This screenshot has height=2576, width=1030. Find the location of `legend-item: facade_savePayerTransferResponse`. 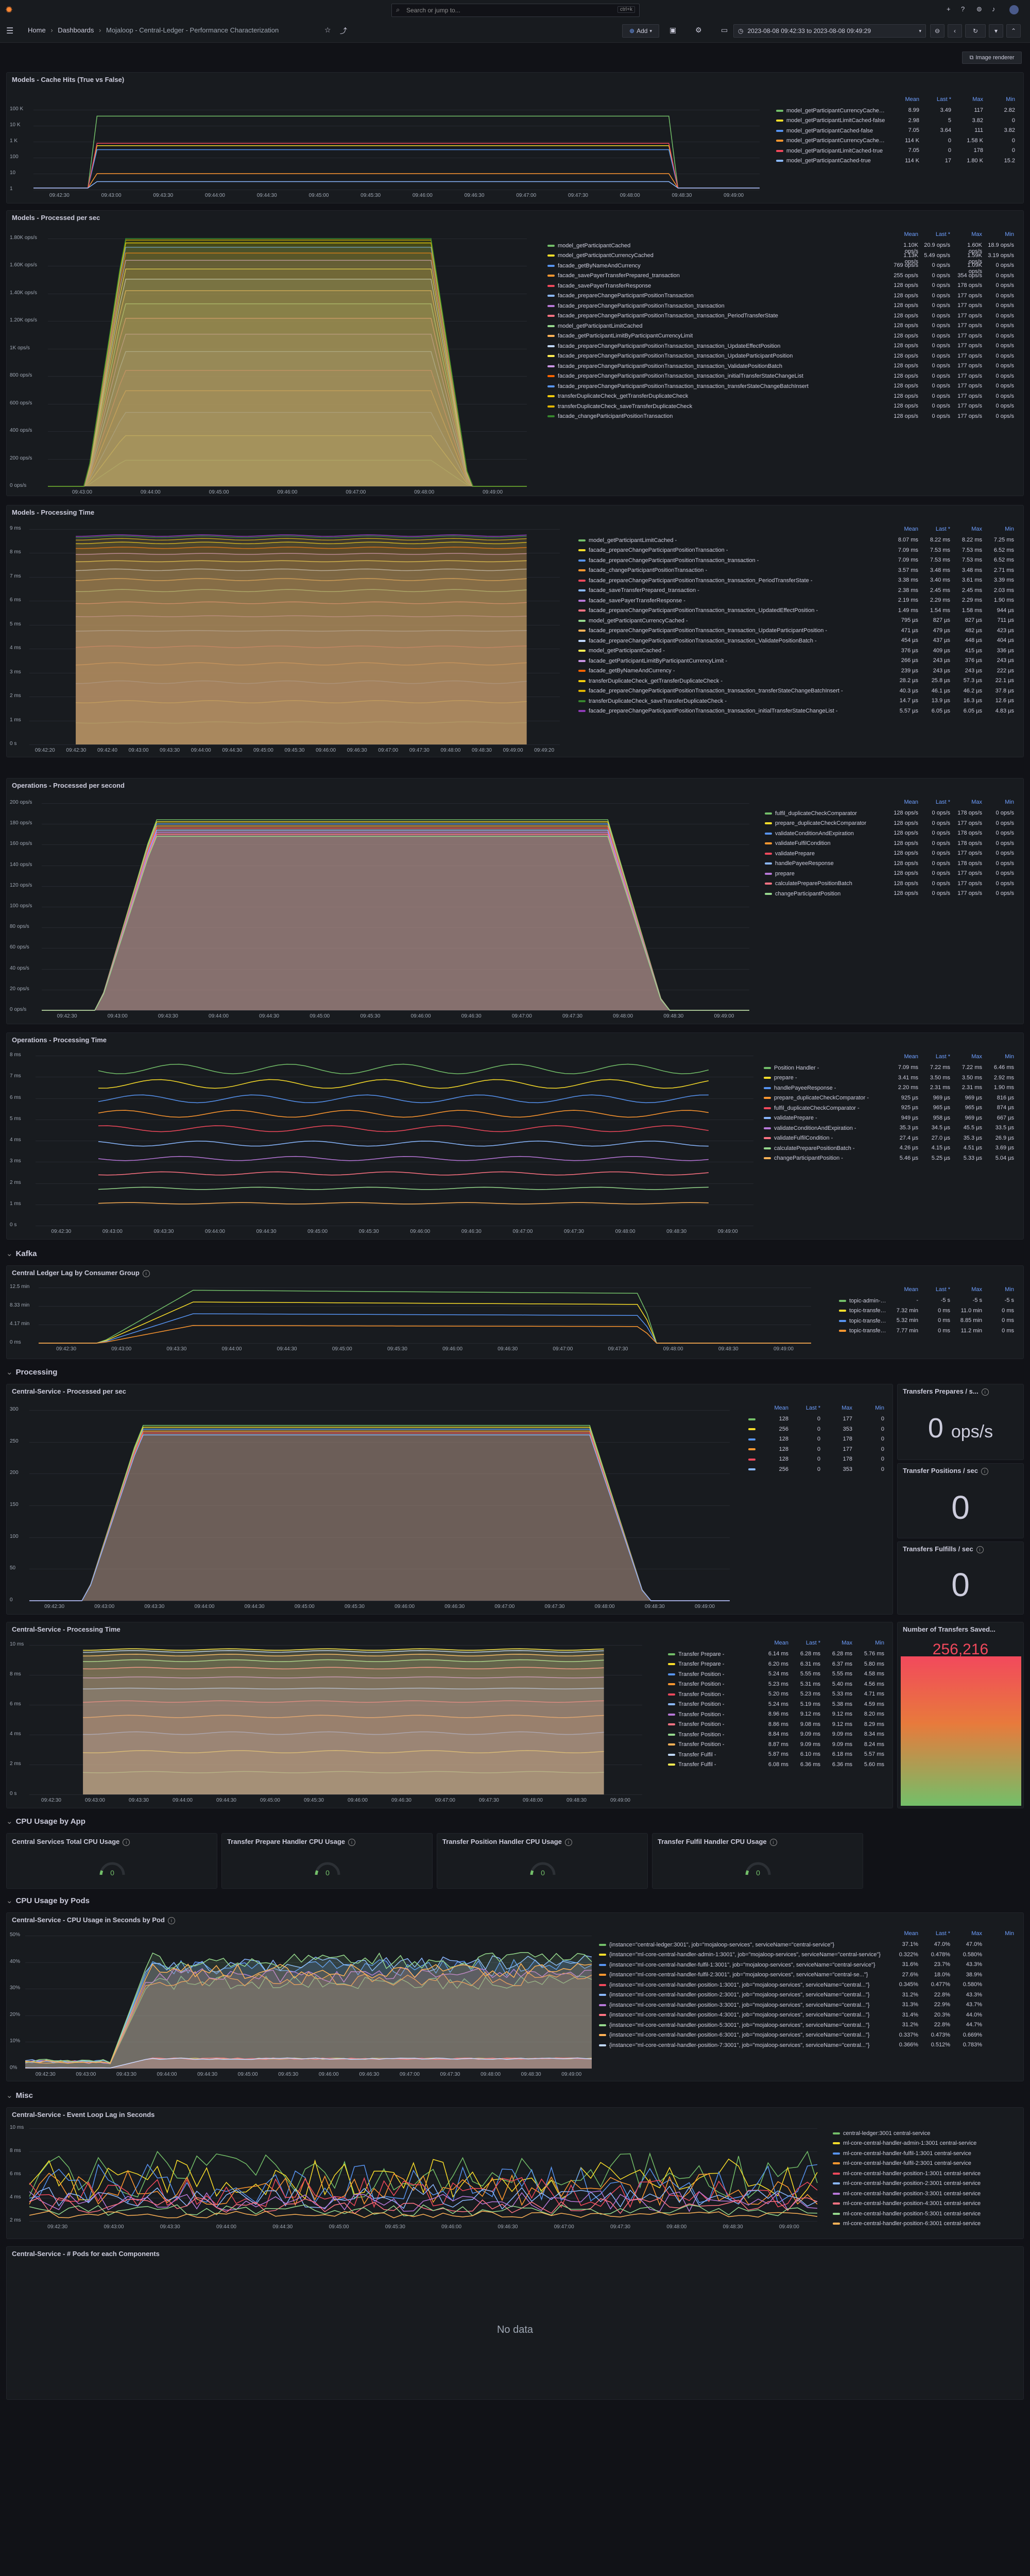

legend-item: facade_savePayerTransferResponse is located at coordinates (716, 286).